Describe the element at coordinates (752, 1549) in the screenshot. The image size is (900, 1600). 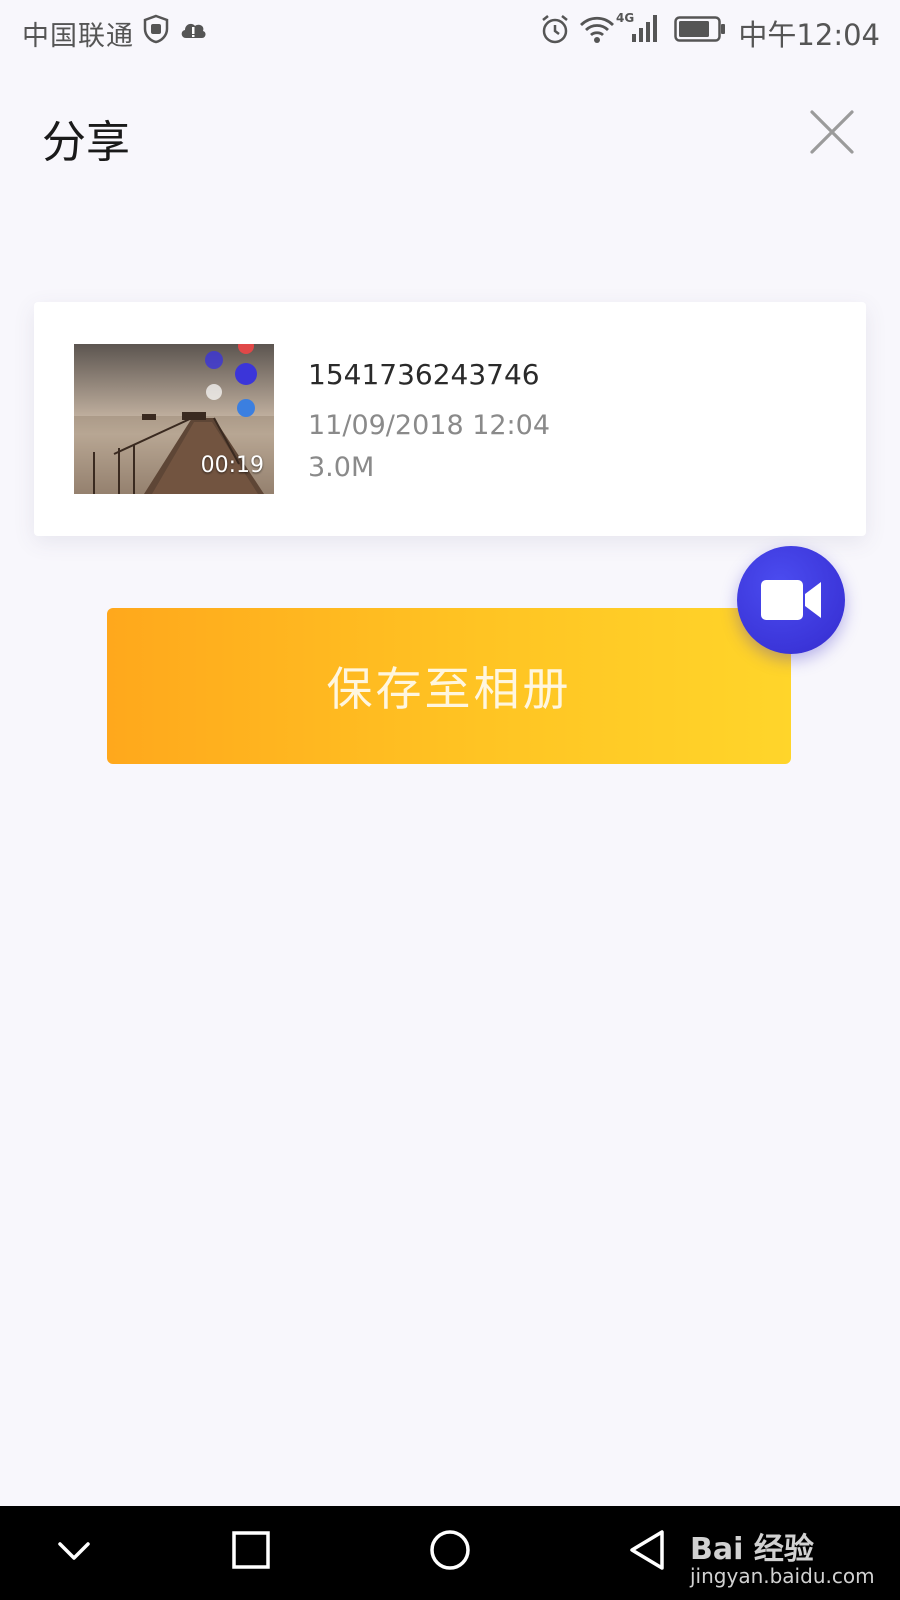
I see `watermark-brand: Bai 经验` at that location.